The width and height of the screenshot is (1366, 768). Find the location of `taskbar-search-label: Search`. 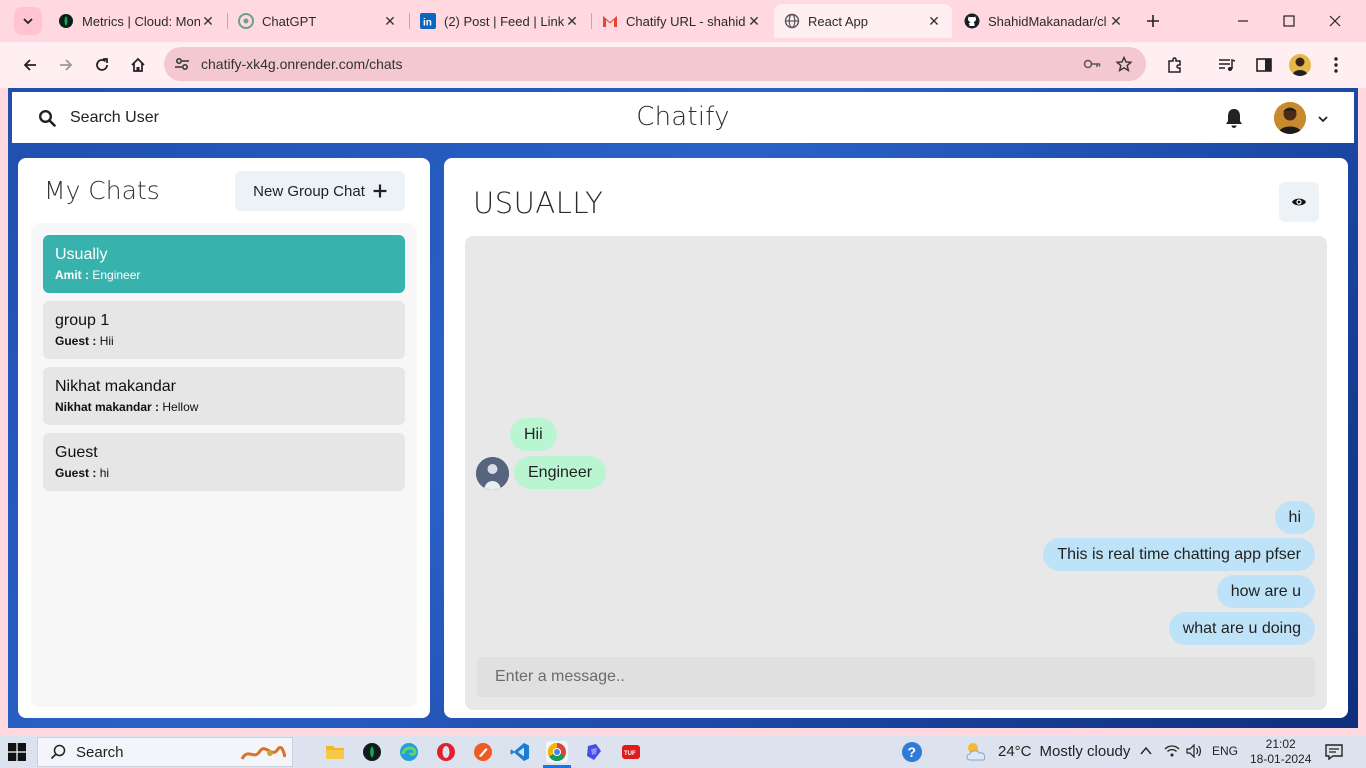

taskbar-search-label: Search is located at coordinates (100, 752).